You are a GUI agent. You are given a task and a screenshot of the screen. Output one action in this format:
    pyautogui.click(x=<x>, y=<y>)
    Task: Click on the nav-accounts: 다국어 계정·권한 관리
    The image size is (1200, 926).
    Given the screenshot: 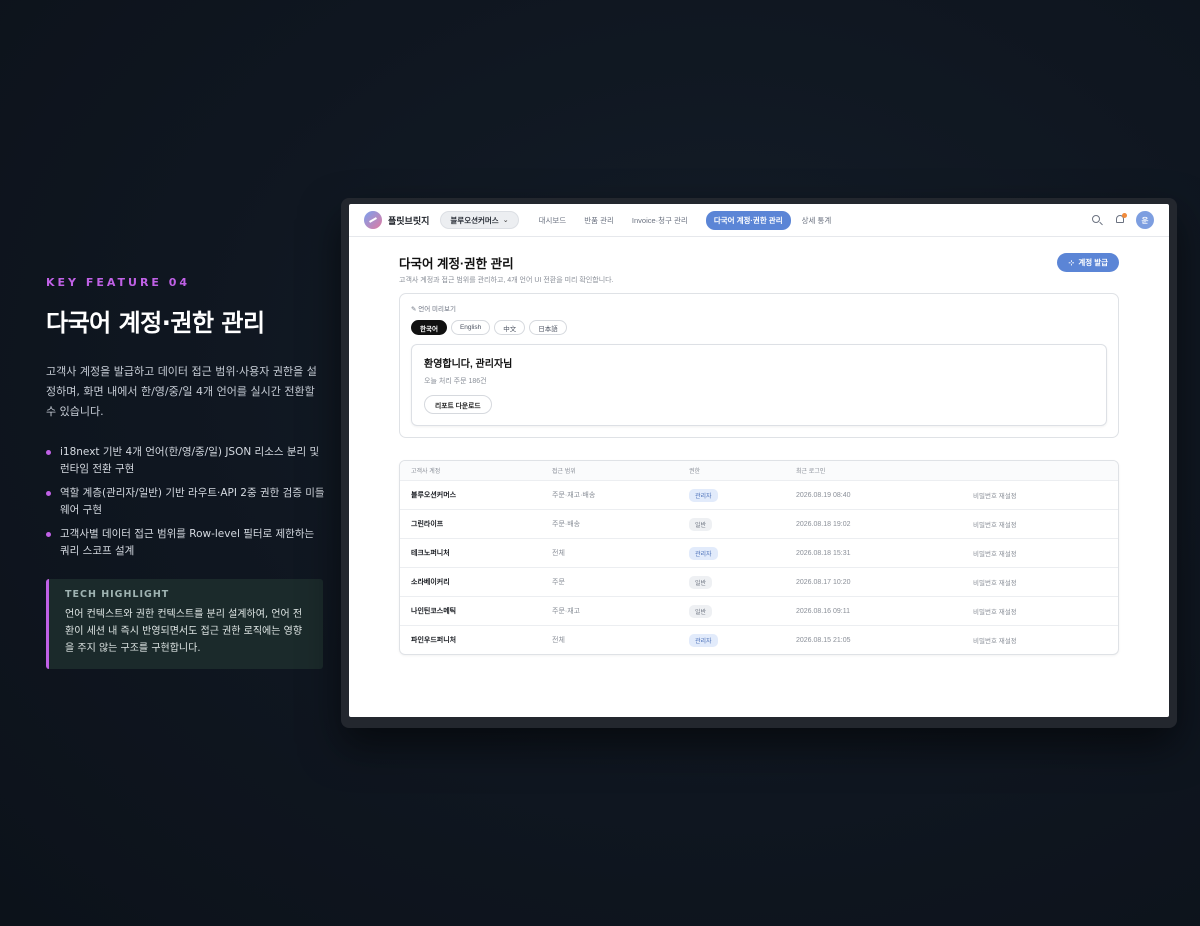 What is the action you would take?
    pyautogui.click(x=748, y=220)
    